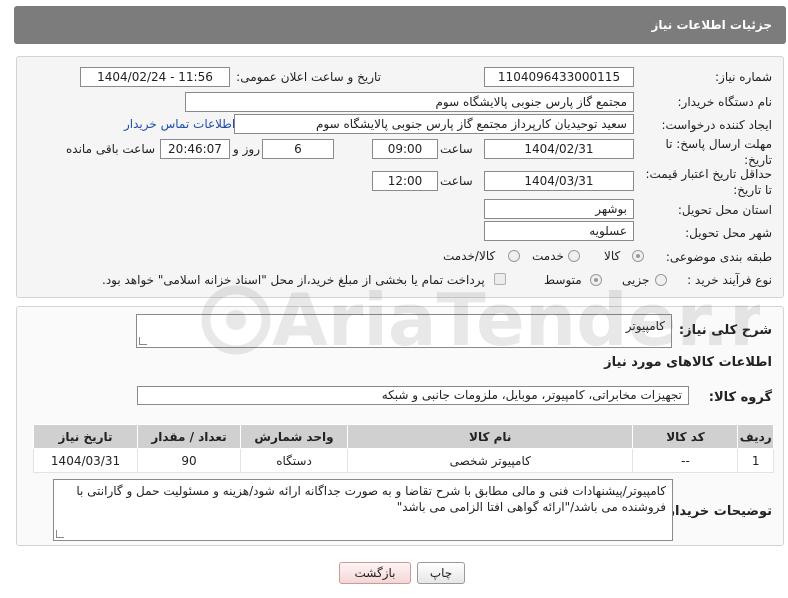  What do you see at coordinates (111, 149) in the screenshot?
I see `time-remaining-label: ساعت باقی مانده` at bounding box center [111, 149].